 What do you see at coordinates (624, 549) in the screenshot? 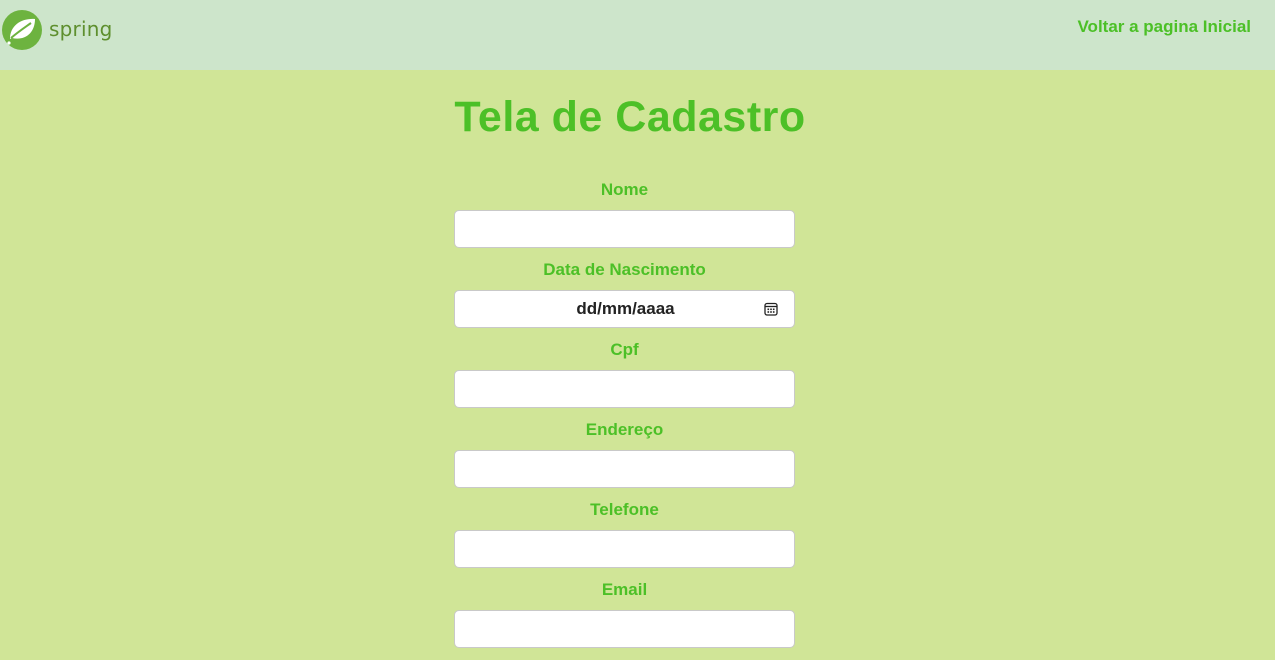
I see `telefone-input` at bounding box center [624, 549].